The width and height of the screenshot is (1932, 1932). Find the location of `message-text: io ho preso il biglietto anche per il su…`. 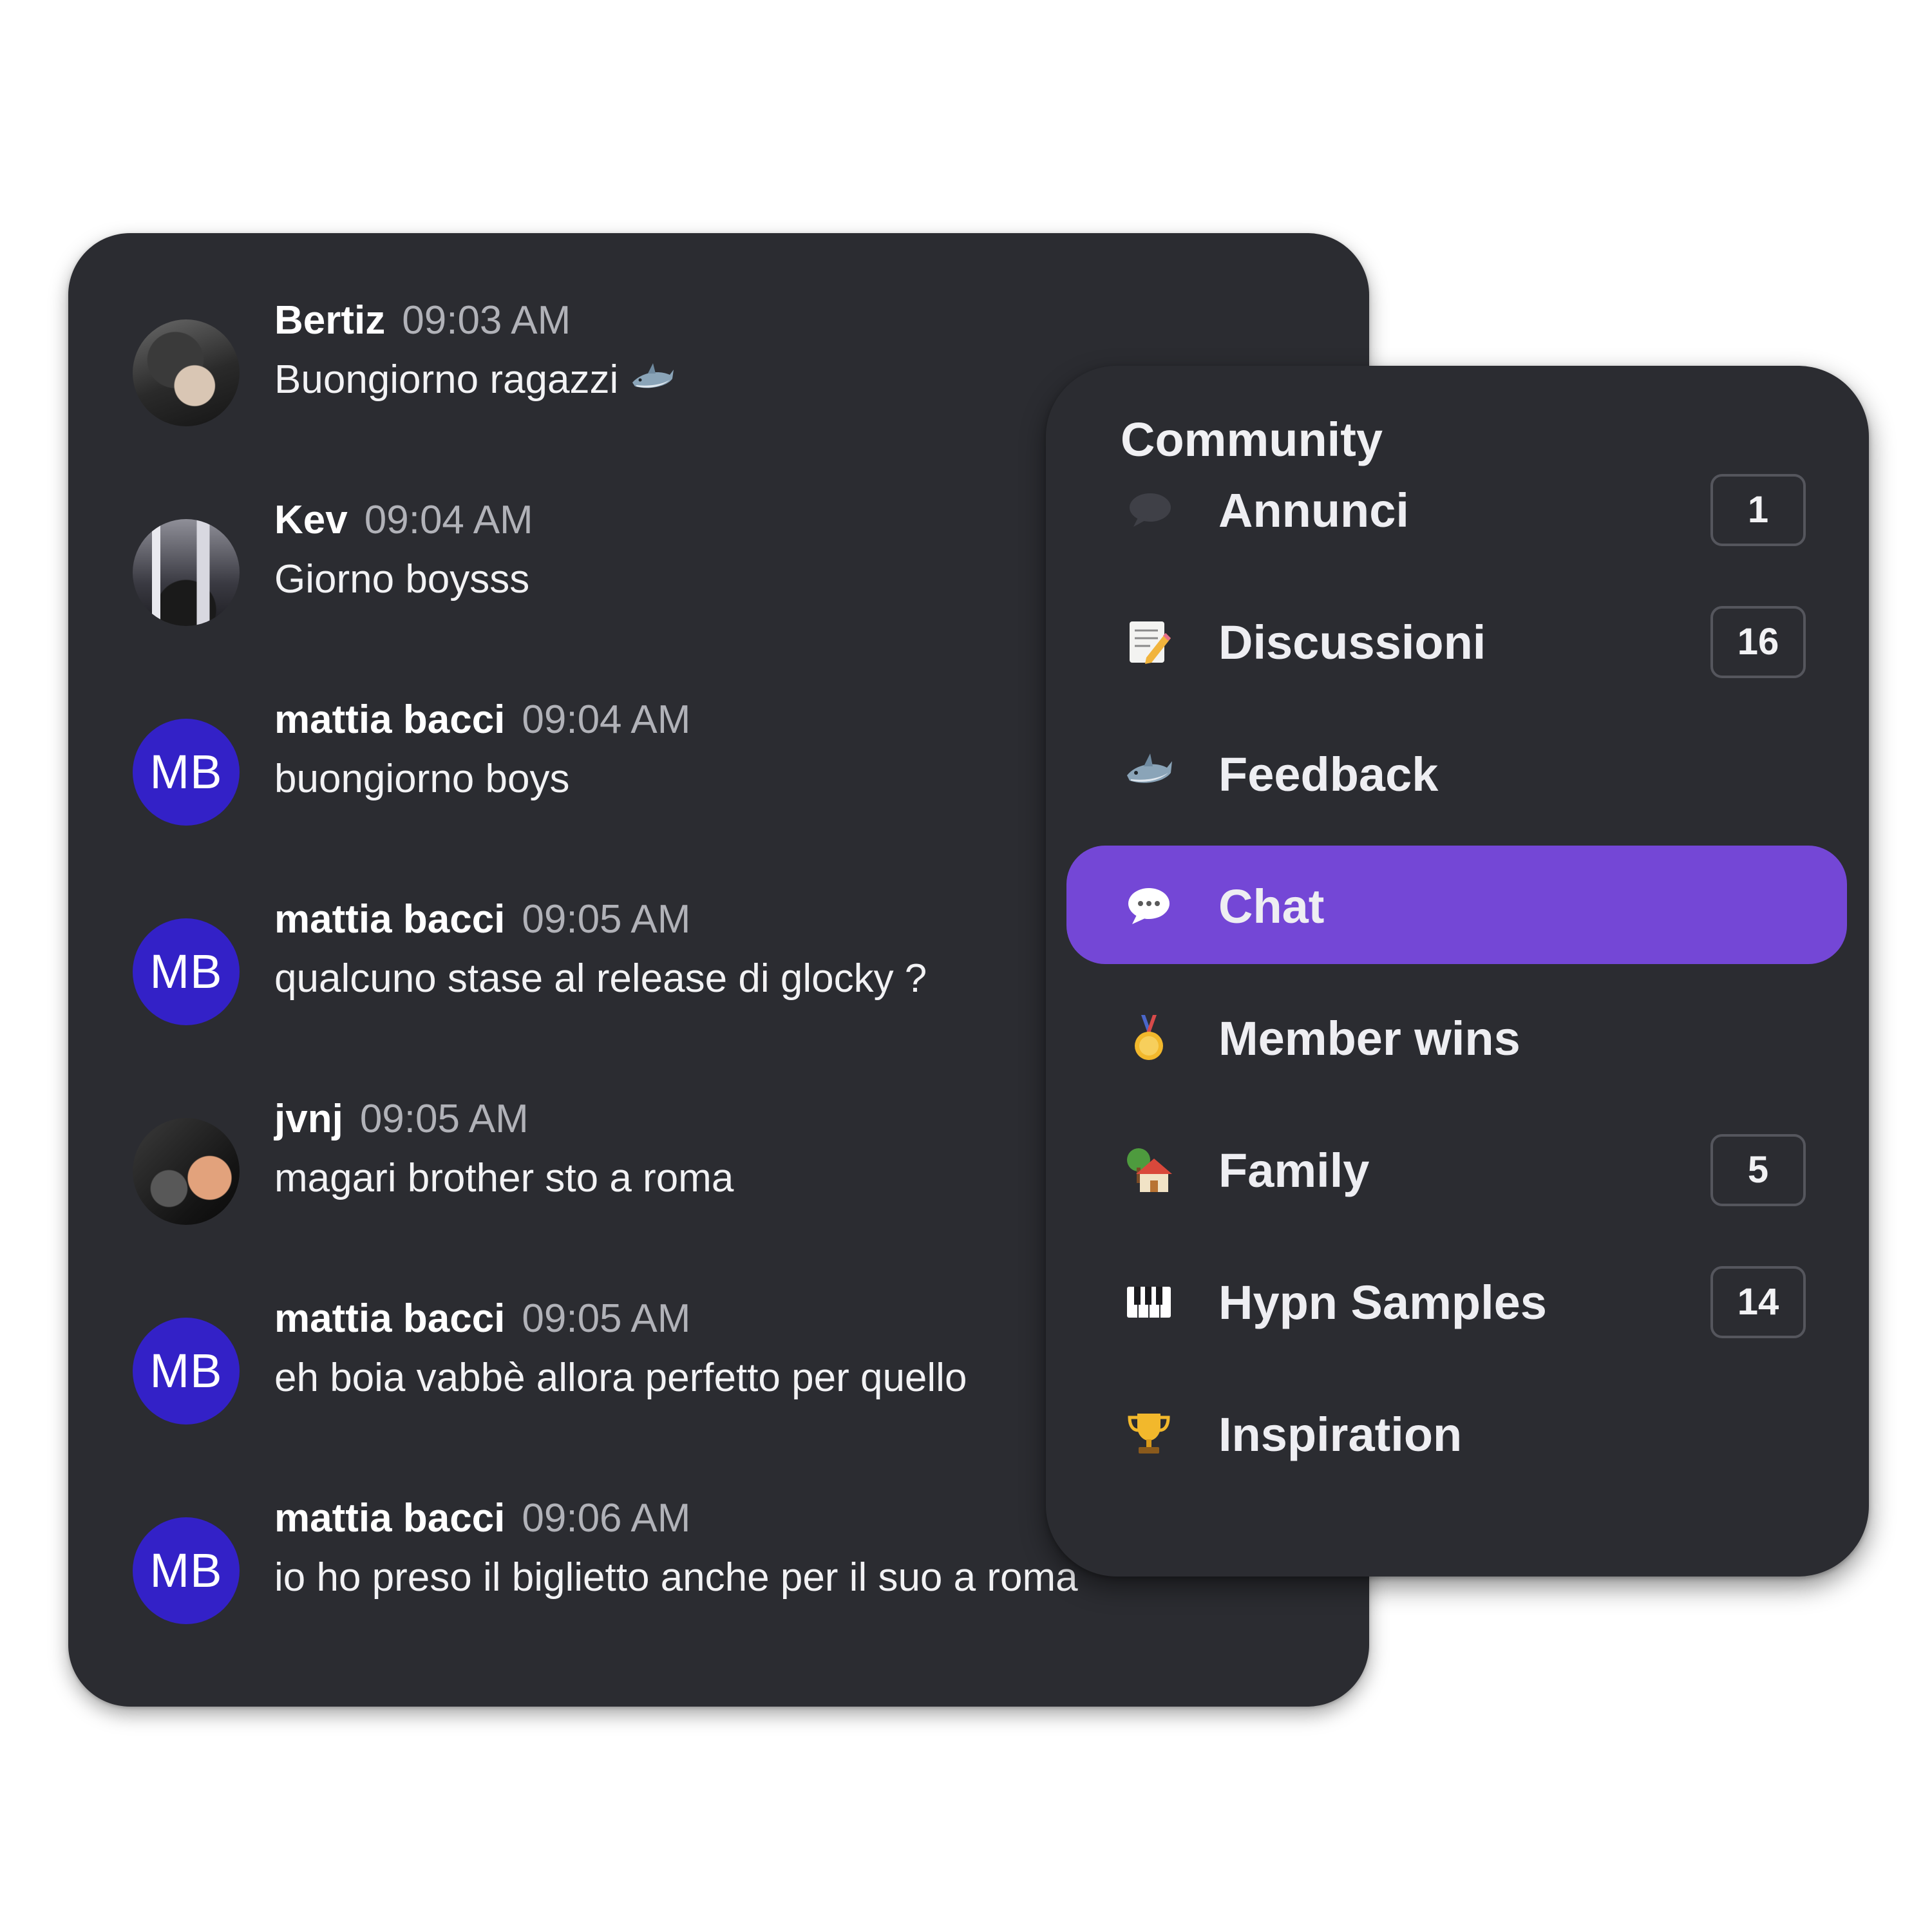

message-text: io ho preso il biglietto anche per il su… is located at coordinates (676, 1578).